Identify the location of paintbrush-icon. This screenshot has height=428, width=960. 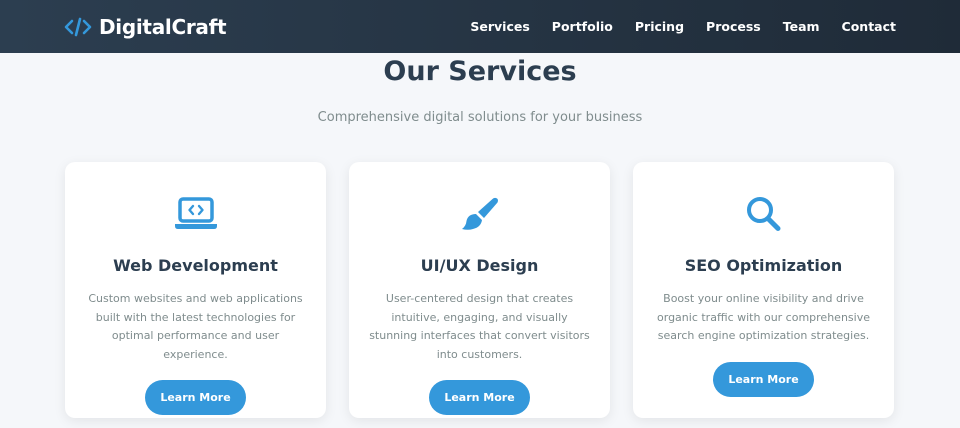
(480, 214).